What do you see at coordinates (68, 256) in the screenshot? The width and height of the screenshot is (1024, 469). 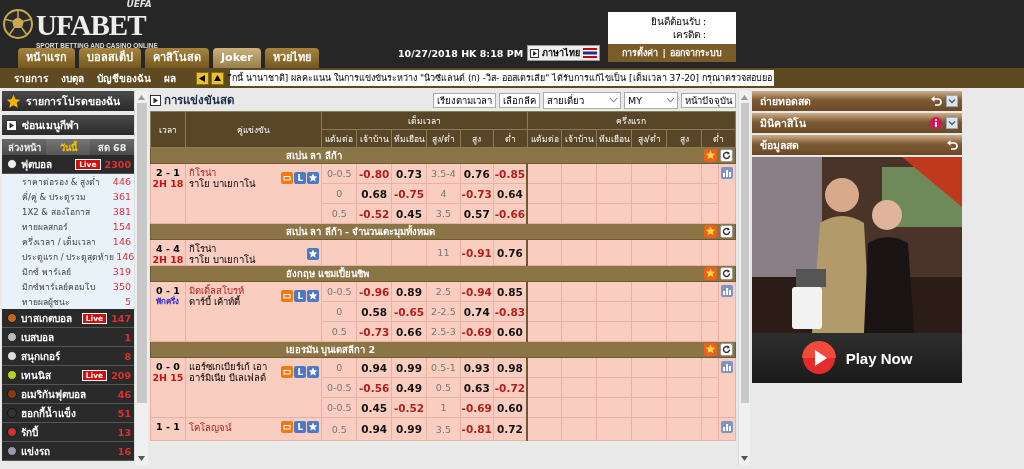 I see `bet-type-item: ประตูแรก / ประตูสุดท้าย 146` at bounding box center [68, 256].